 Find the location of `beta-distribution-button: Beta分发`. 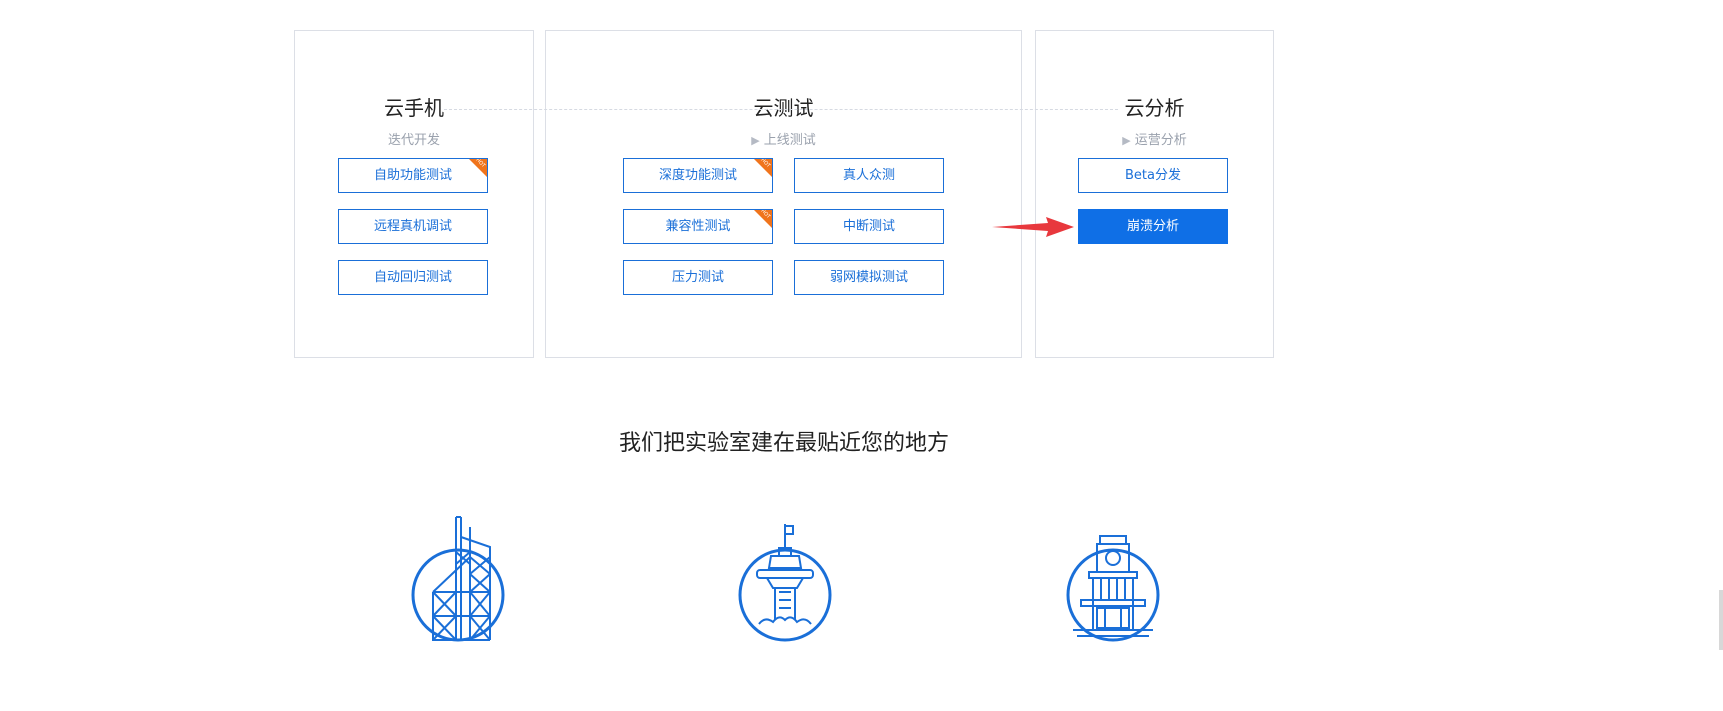

beta-distribution-button: Beta分发 is located at coordinates (1153, 175).